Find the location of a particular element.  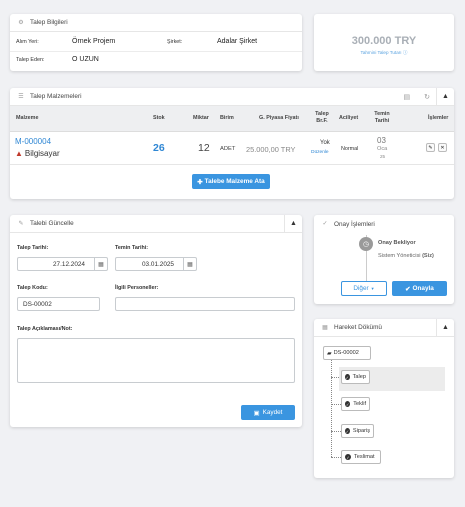

info-icon: ⚙ is located at coordinates (21, 22).